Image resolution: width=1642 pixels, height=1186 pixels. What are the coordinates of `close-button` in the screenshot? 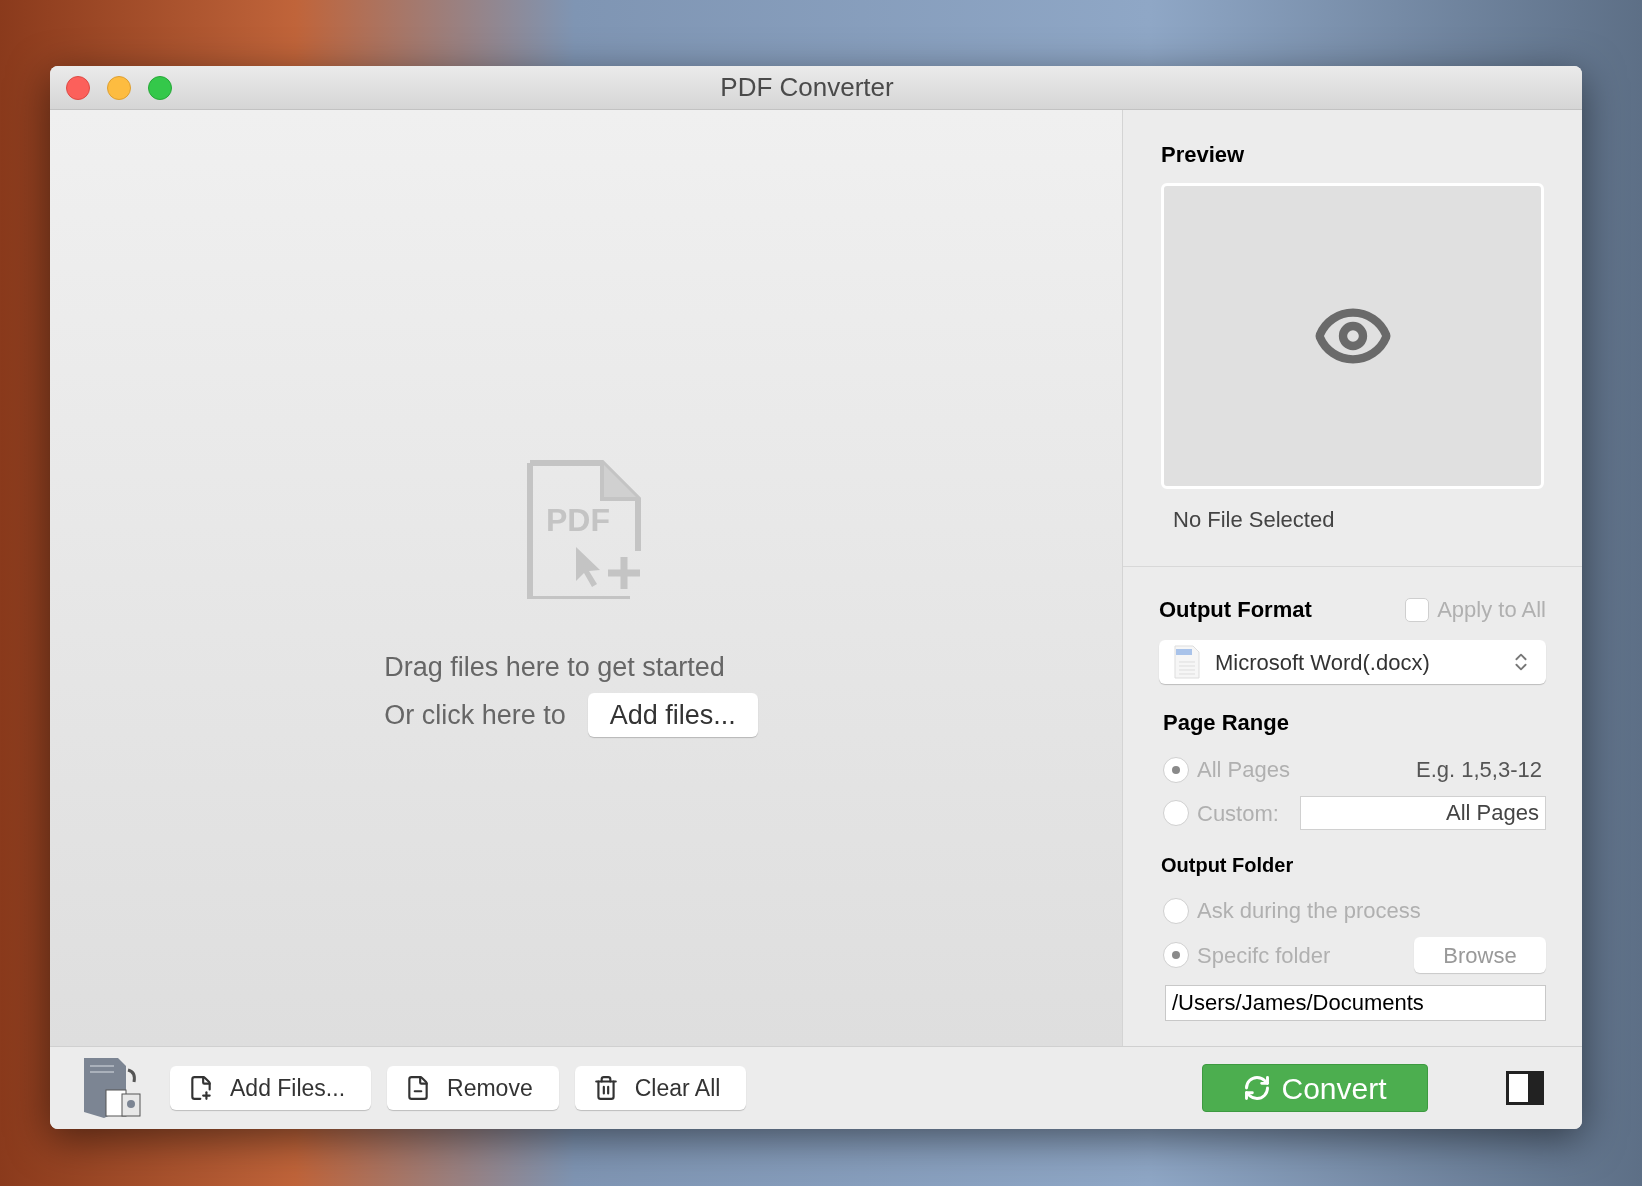 It's located at (78, 87).